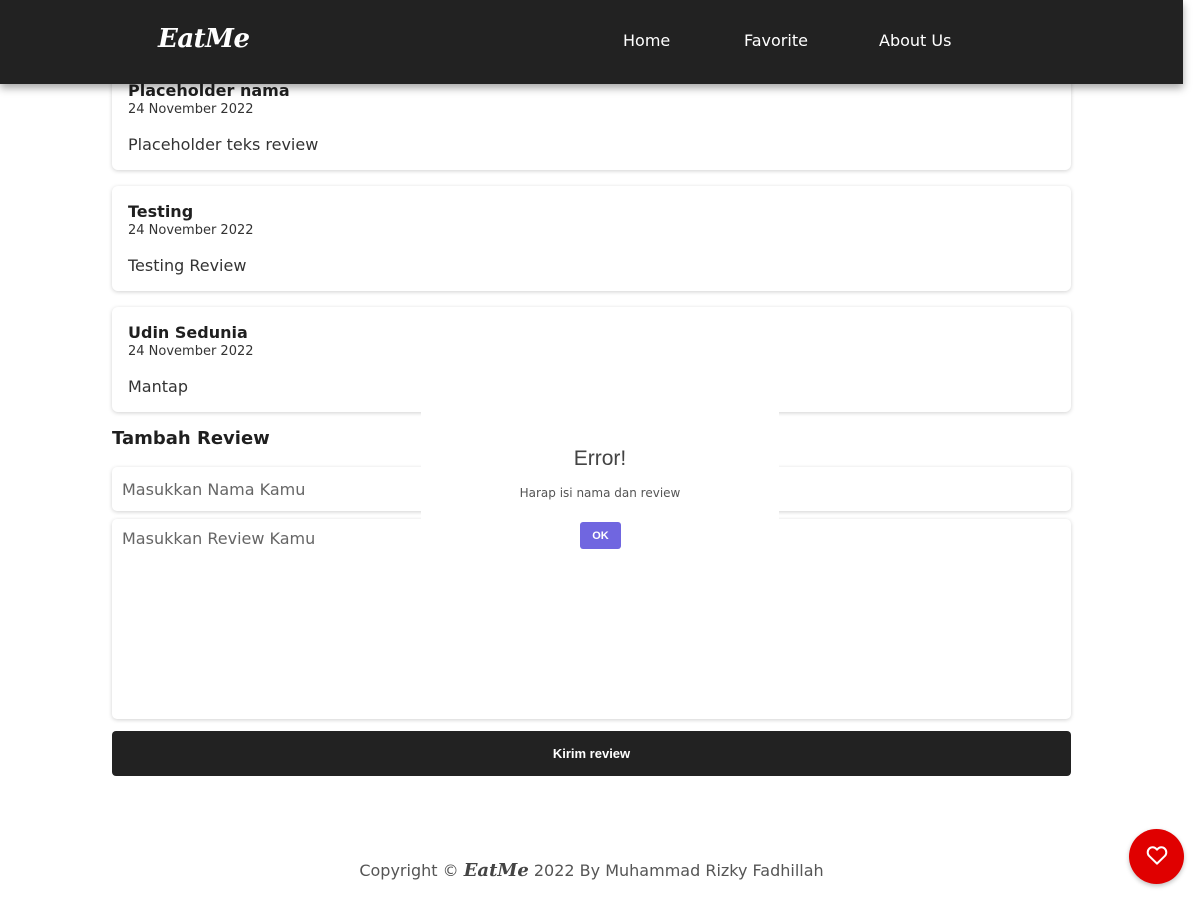 The height and width of the screenshot is (900, 1200). What do you see at coordinates (600, 493) in the screenshot?
I see `dialog-message: Harap isi nama dan review` at bounding box center [600, 493].